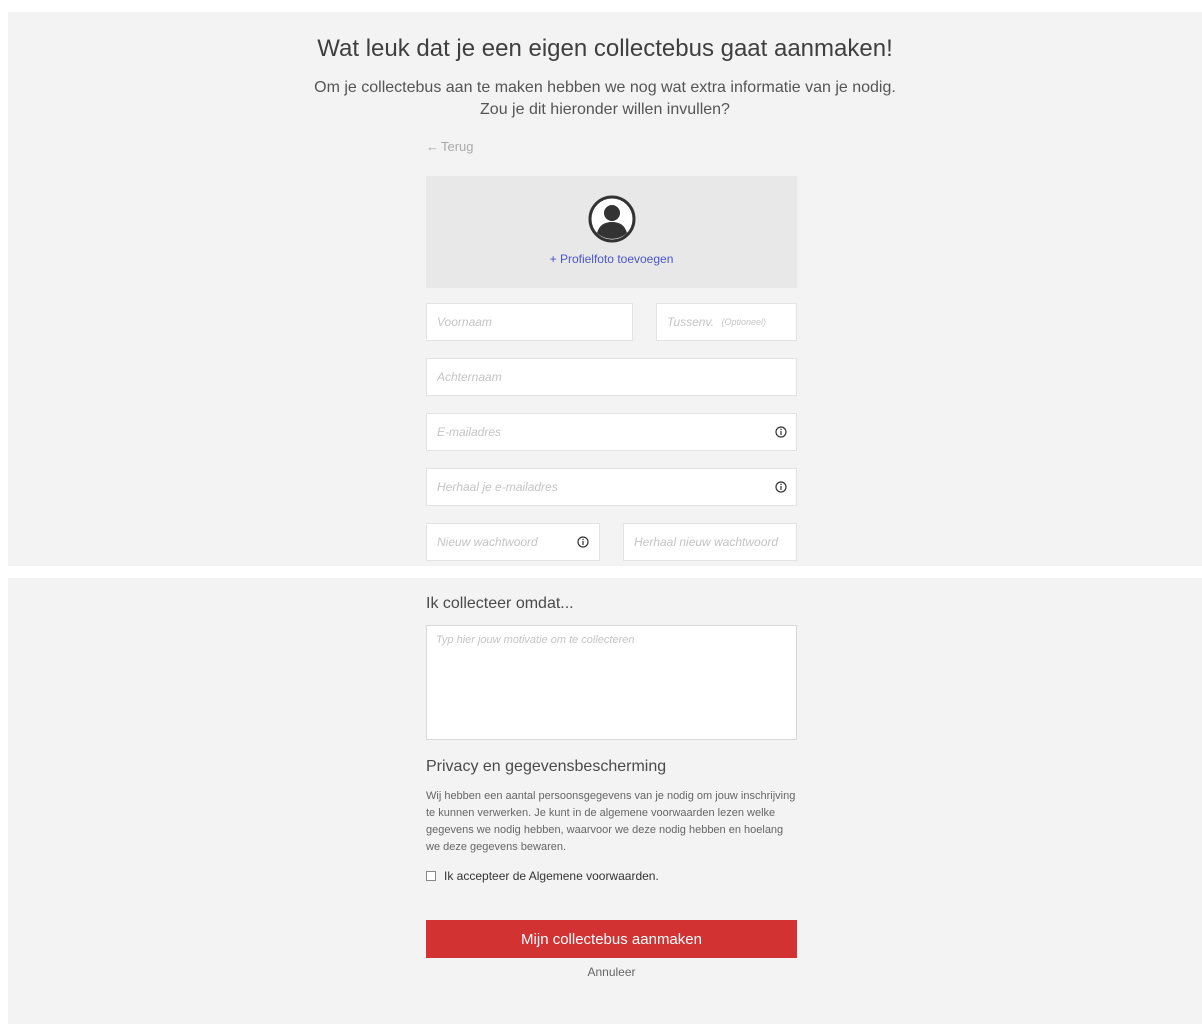 This screenshot has height=1024, width=1202. I want to click on first-name-input, so click(529, 322).